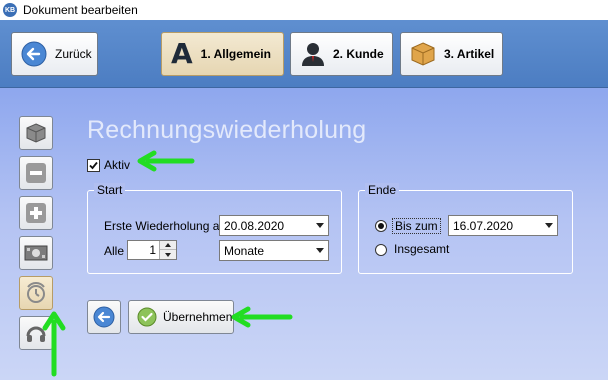 This screenshot has height=380, width=608. I want to click on aktiv-label: Aktiv, so click(117, 165).